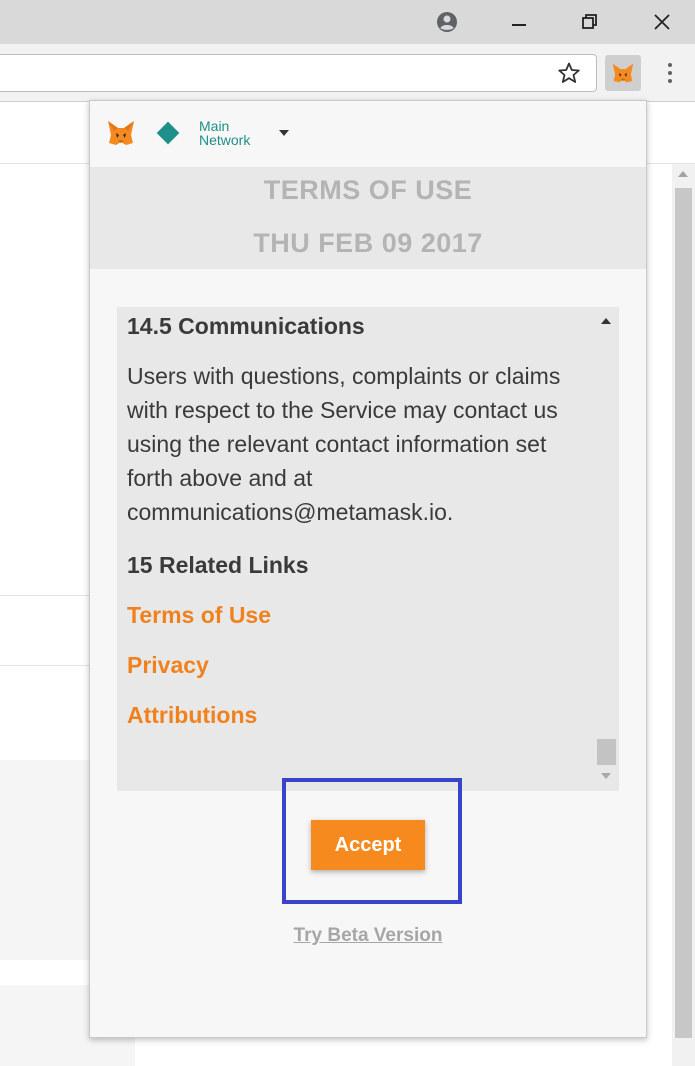 The height and width of the screenshot is (1066, 695). Describe the element at coordinates (359, 615) in the screenshot. I see `terms-of-use-link: Terms of Use` at that location.